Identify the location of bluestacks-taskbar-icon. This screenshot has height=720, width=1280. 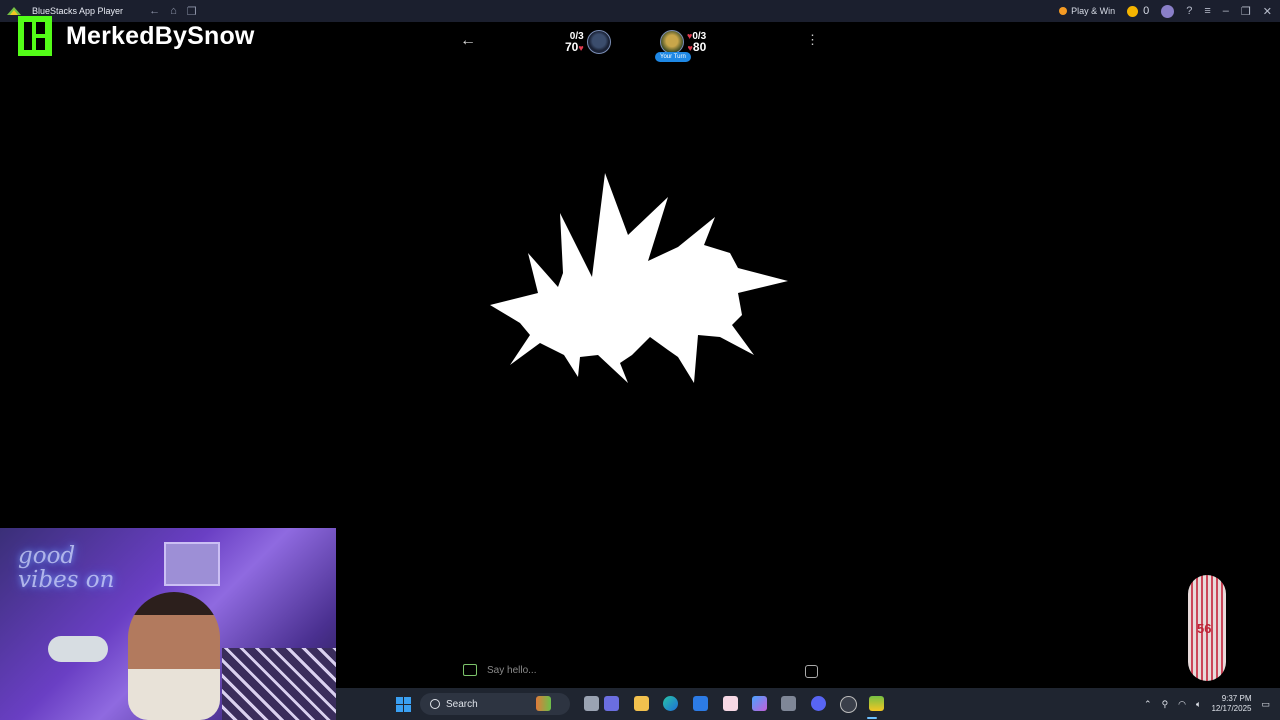
(876, 703).